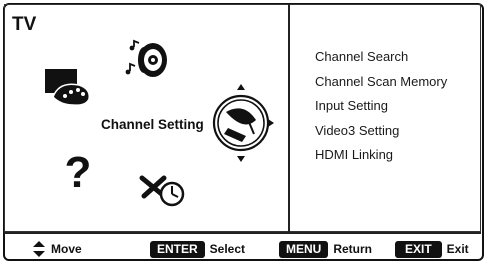 Image resolution: width=491 pixels, height=269 pixels. I want to click on menu-item-channel-scan-memory: Channel Scan Memory, so click(381, 85).